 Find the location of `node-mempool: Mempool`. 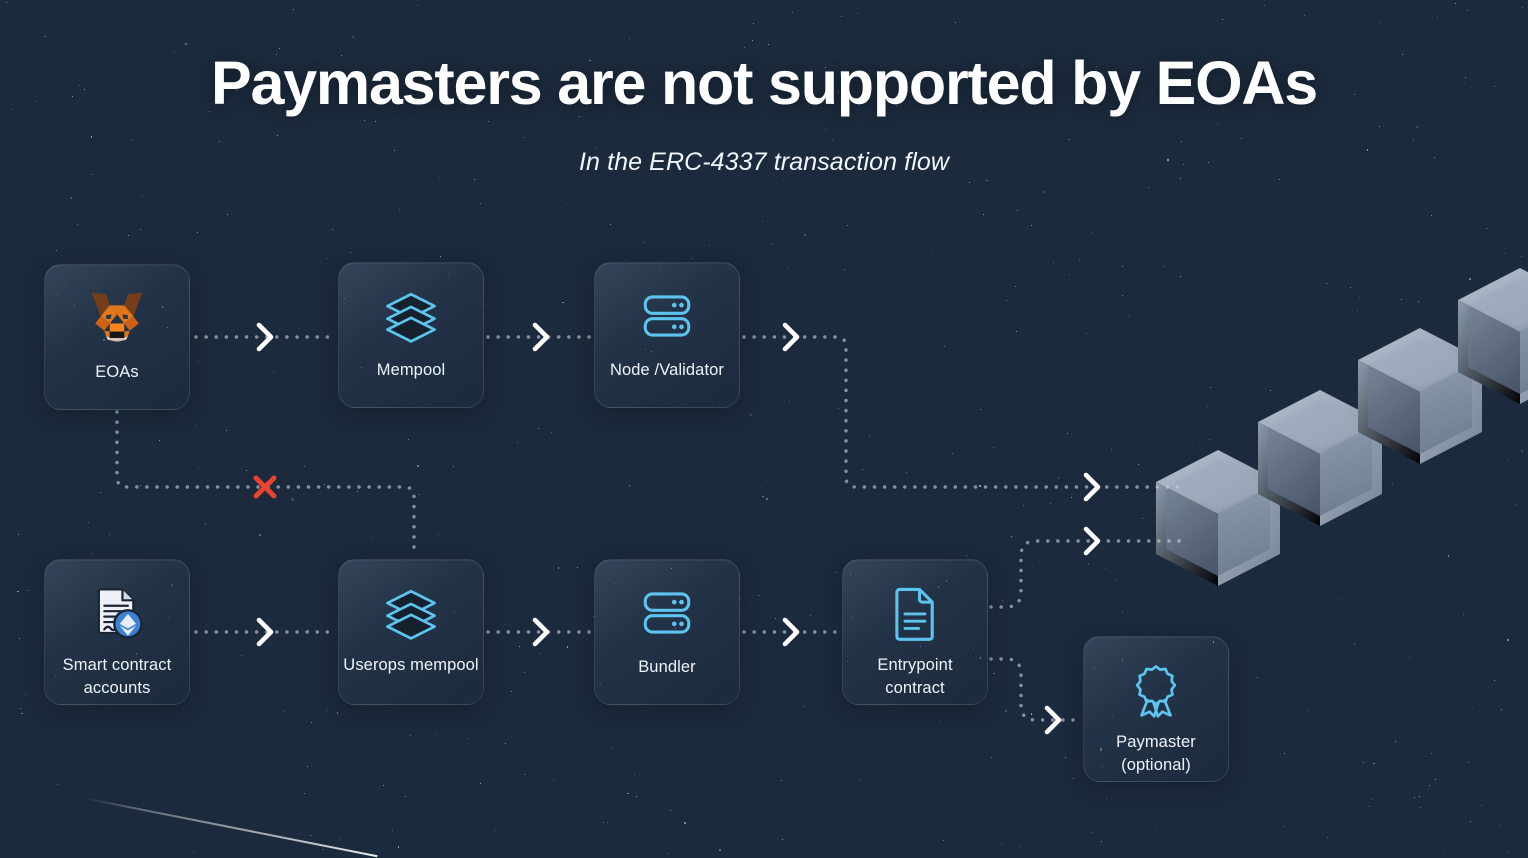

node-mempool: Mempool is located at coordinates (411, 335).